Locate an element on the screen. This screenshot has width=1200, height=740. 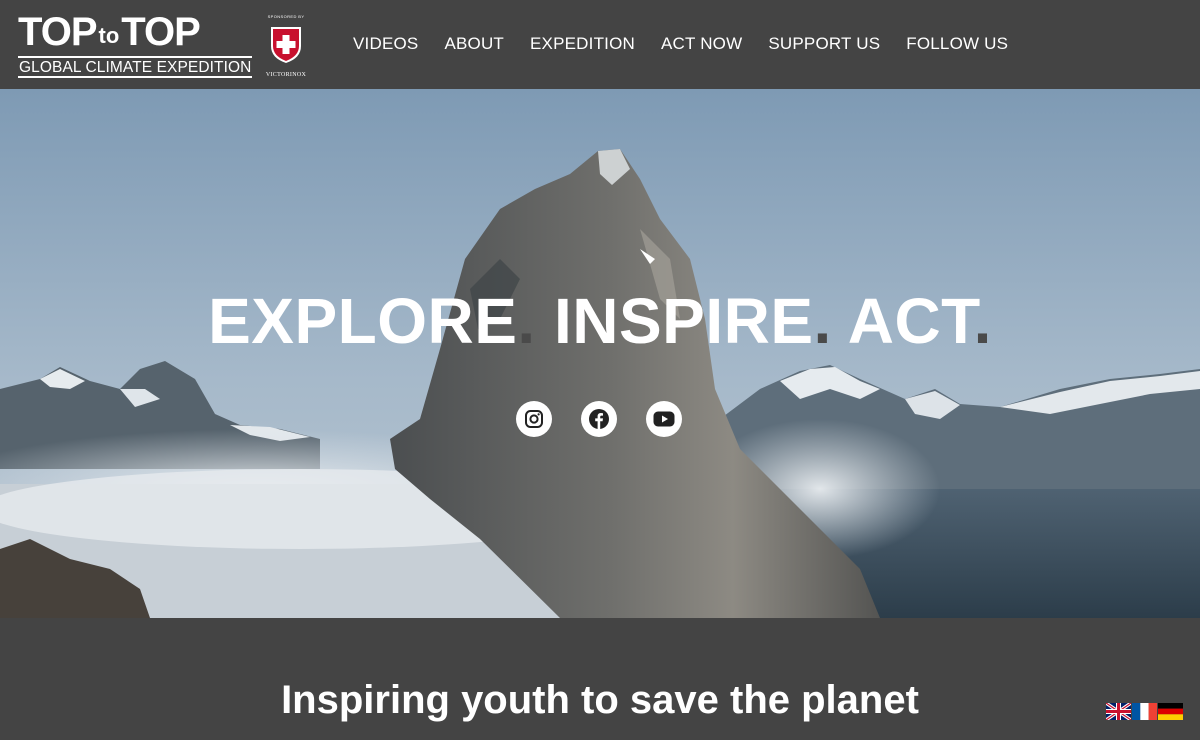
logo-wordmark: TOPtoTOP is located at coordinates (109, 32).